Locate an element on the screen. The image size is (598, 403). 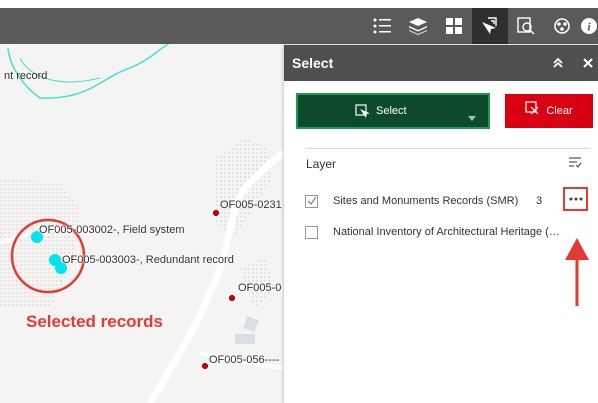
layer-name: Sites and Monuments Records (SMR) is located at coordinates (426, 201).